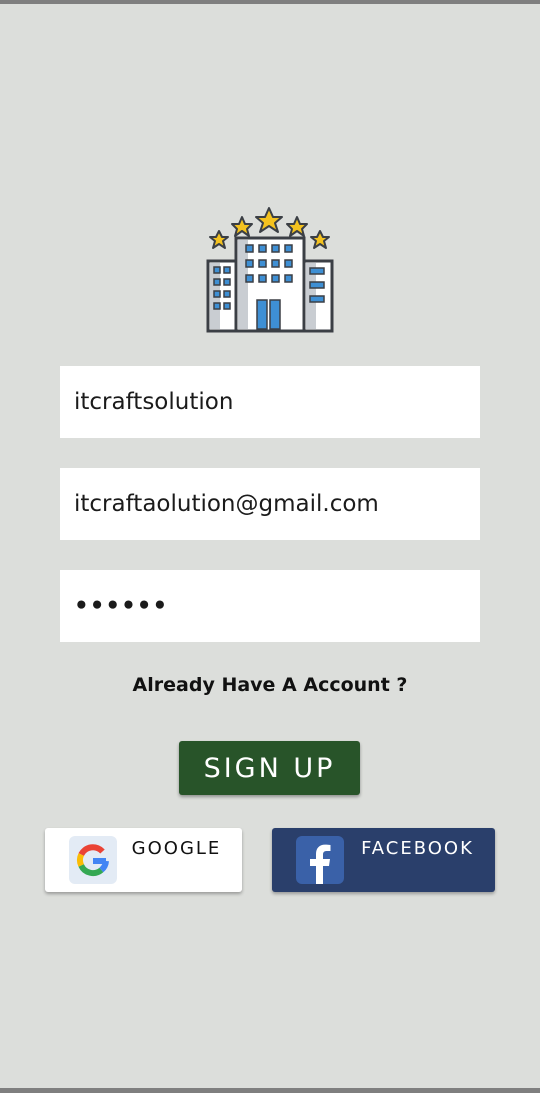  What do you see at coordinates (270, 270) in the screenshot?
I see `hotel-logo-icon` at bounding box center [270, 270].